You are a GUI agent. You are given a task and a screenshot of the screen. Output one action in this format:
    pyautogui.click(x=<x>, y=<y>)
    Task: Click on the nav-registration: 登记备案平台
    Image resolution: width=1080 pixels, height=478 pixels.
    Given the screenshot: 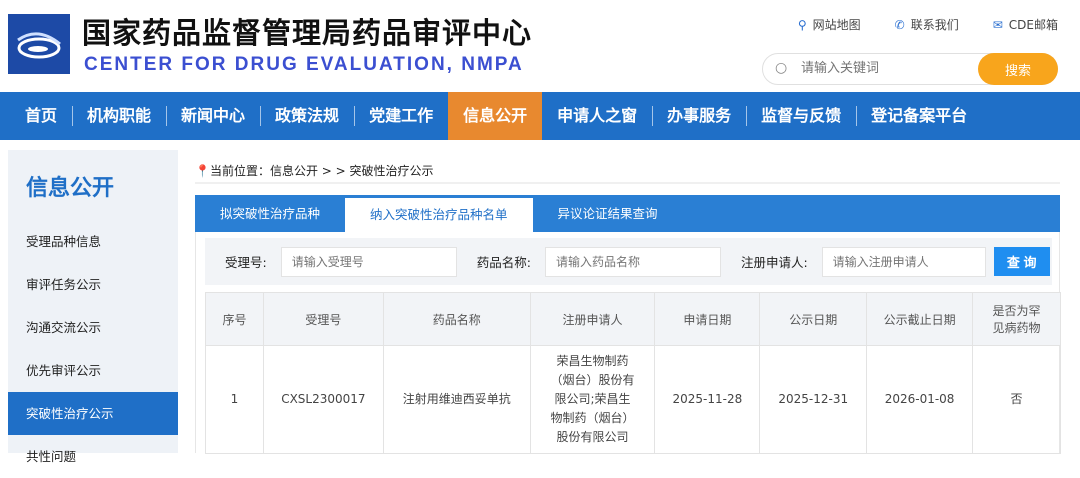 What is the action you would take?
    pyautogui.click(x=919, y=116)
    